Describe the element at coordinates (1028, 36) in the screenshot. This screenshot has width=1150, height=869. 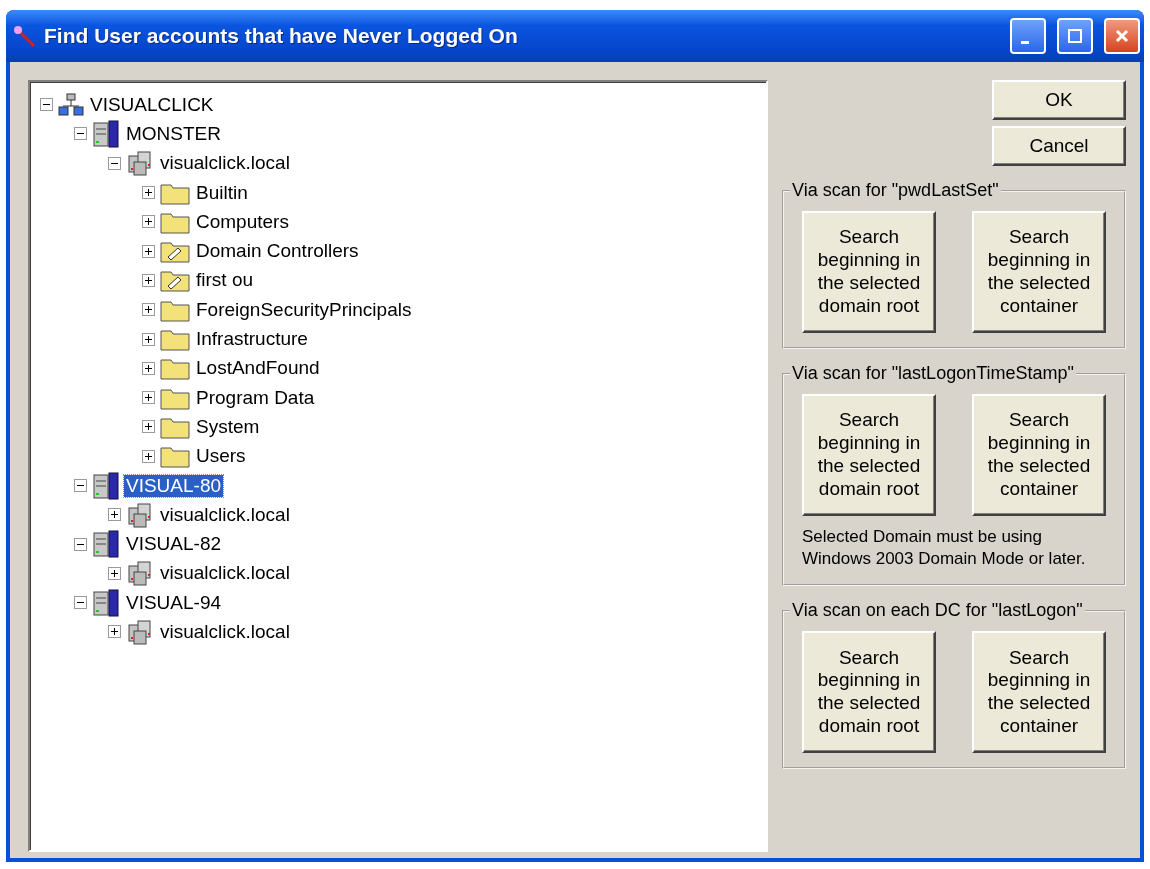
I see `minimize-button` at that location.